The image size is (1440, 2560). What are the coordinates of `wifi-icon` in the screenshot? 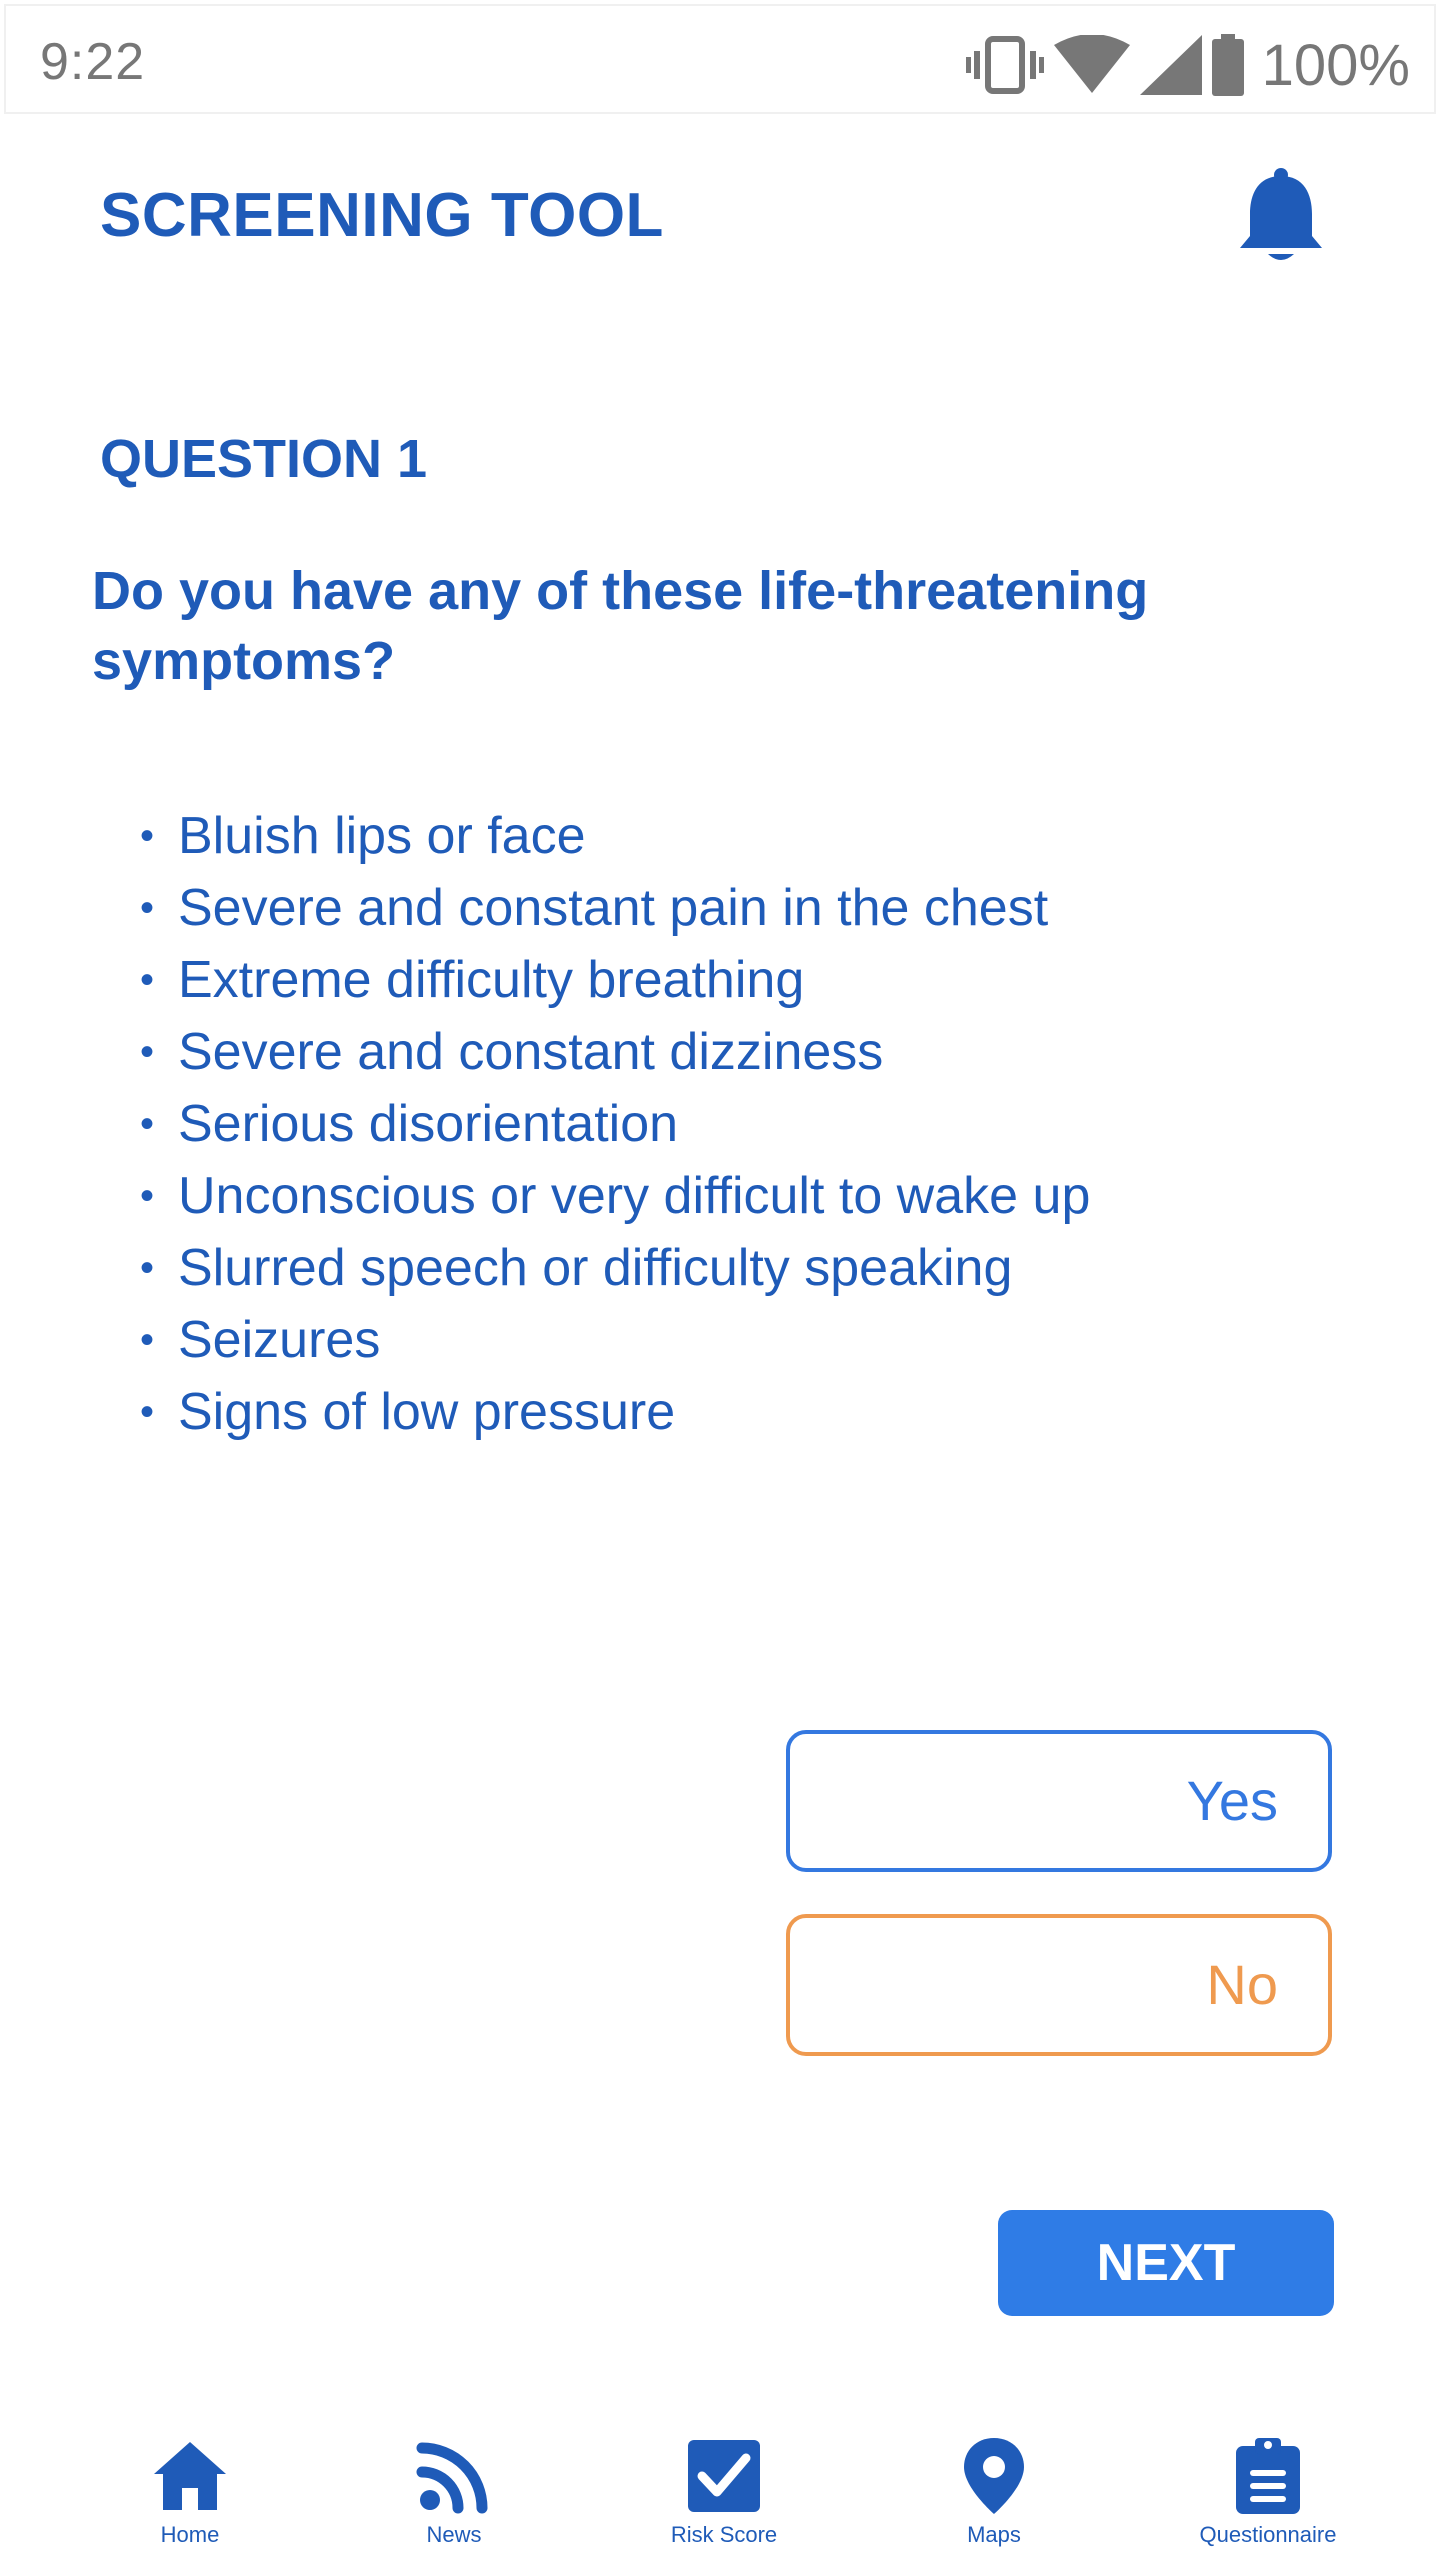 It's located at (1091, 64).